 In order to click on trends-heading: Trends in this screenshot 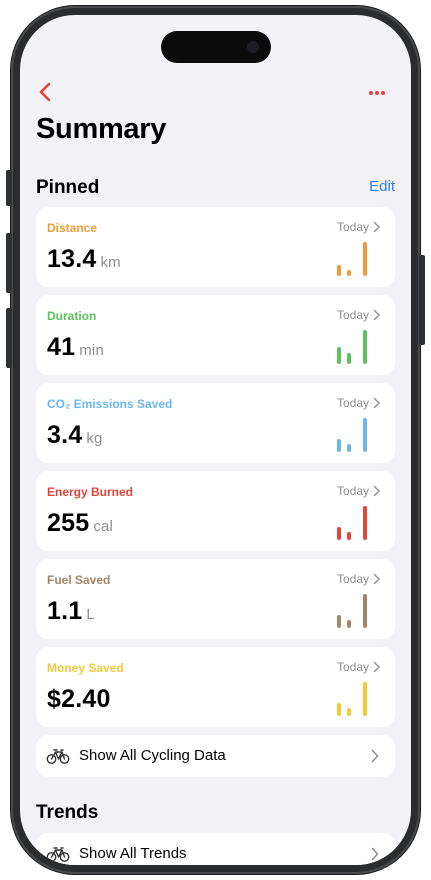, I will do `click(67, 812)`.